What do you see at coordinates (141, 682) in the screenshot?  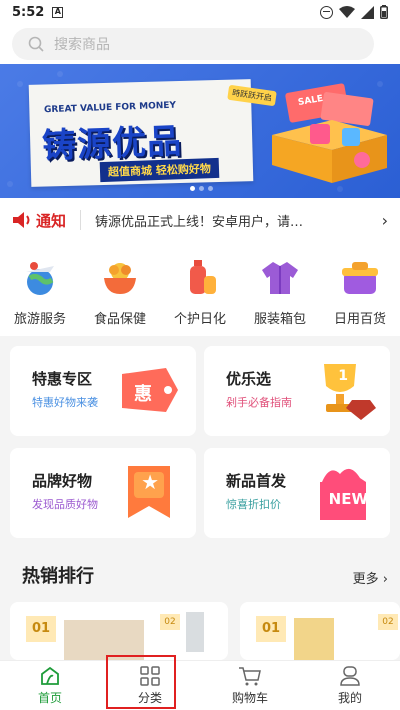 I see `highlight-box` at bounding box center [141, 682].